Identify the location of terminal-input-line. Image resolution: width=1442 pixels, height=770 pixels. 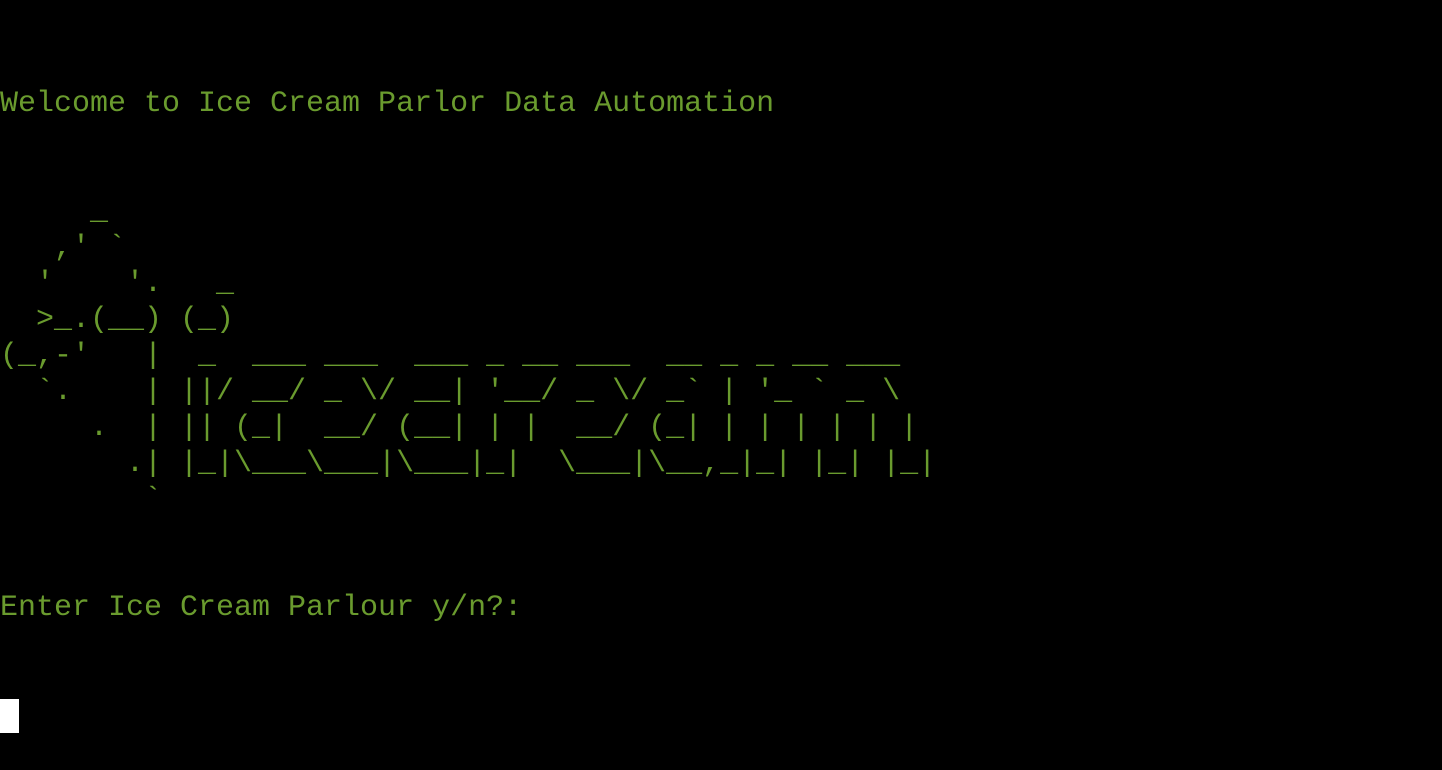
(721, 716).